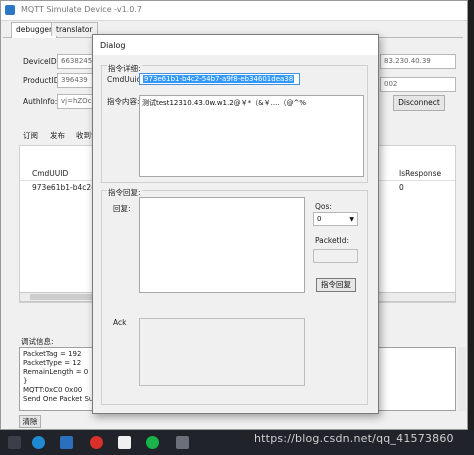 Image resolution: width=474 pixels, height=455 pixels. I want to click on reply-label: 回复:, so click(122, 208).